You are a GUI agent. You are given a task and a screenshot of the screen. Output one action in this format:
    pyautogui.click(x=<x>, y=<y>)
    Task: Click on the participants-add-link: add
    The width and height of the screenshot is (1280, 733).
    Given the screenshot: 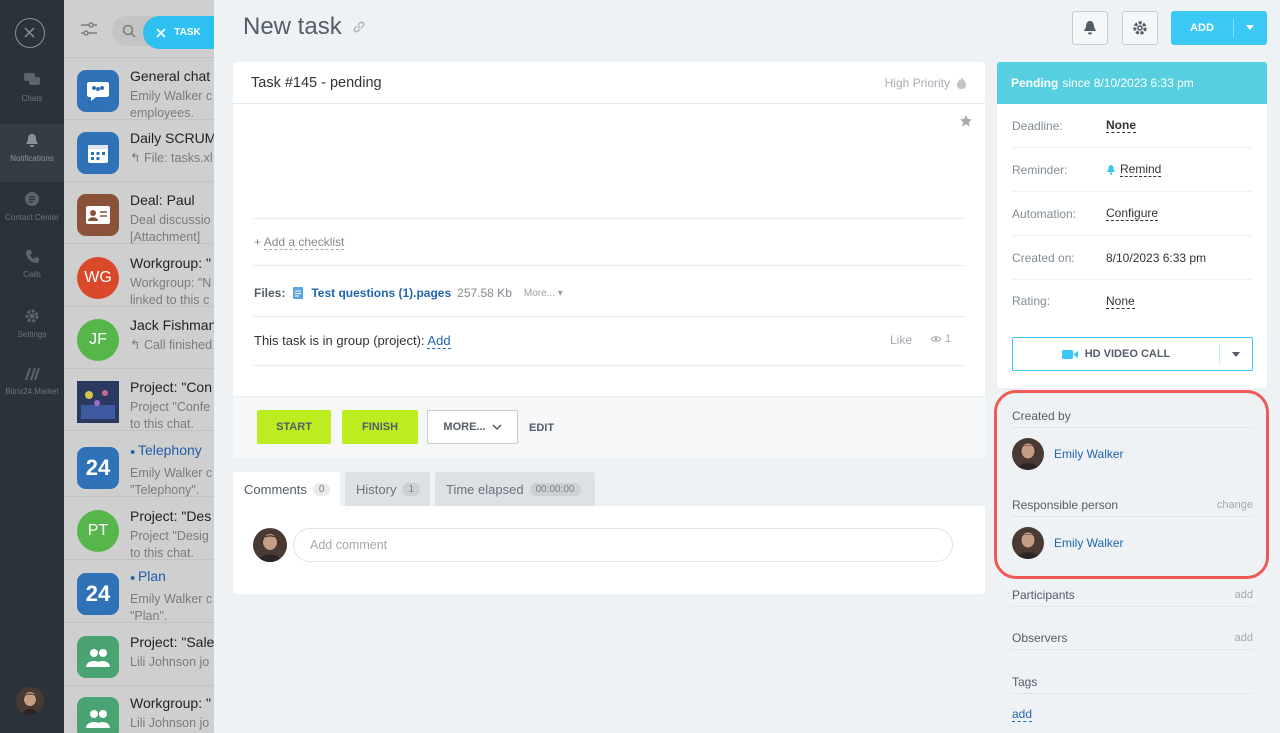 What is the action you would take?
    pyautogui.click(x=1244, y=595)
    